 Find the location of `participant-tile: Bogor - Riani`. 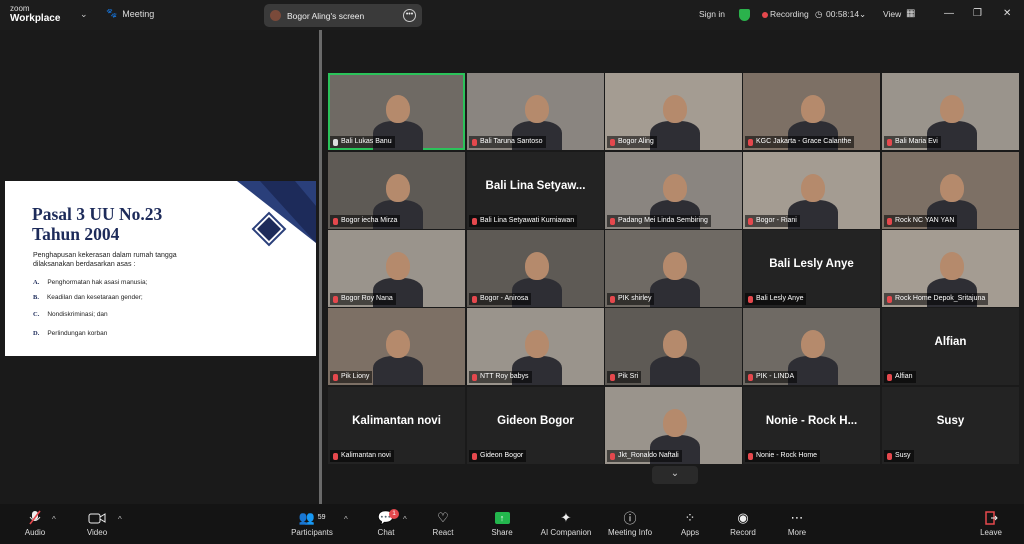

participant-tile: Bogor - Riani is located at coordinates (811, 190).